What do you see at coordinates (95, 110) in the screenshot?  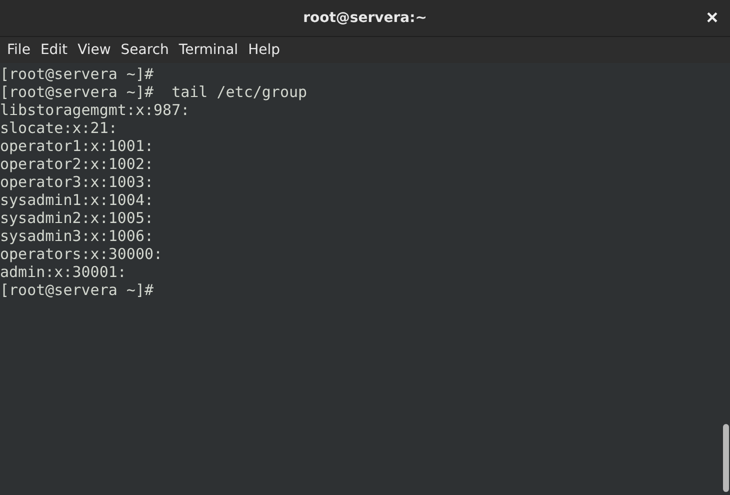 I see `terminal-line: libstoragemgmt:x:987:` at bounding box center [95, 110].